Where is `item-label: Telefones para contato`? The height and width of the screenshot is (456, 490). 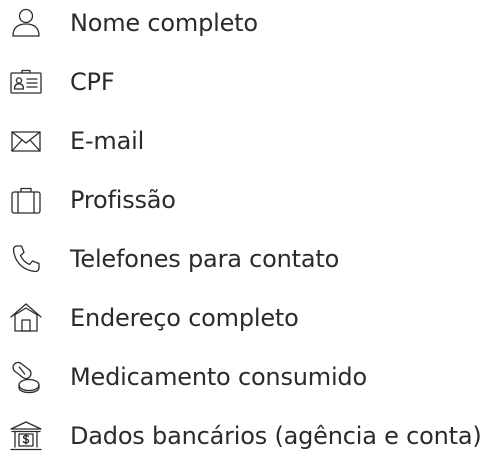
item-label: Telefones para contato is located at coordinates (205, 259).